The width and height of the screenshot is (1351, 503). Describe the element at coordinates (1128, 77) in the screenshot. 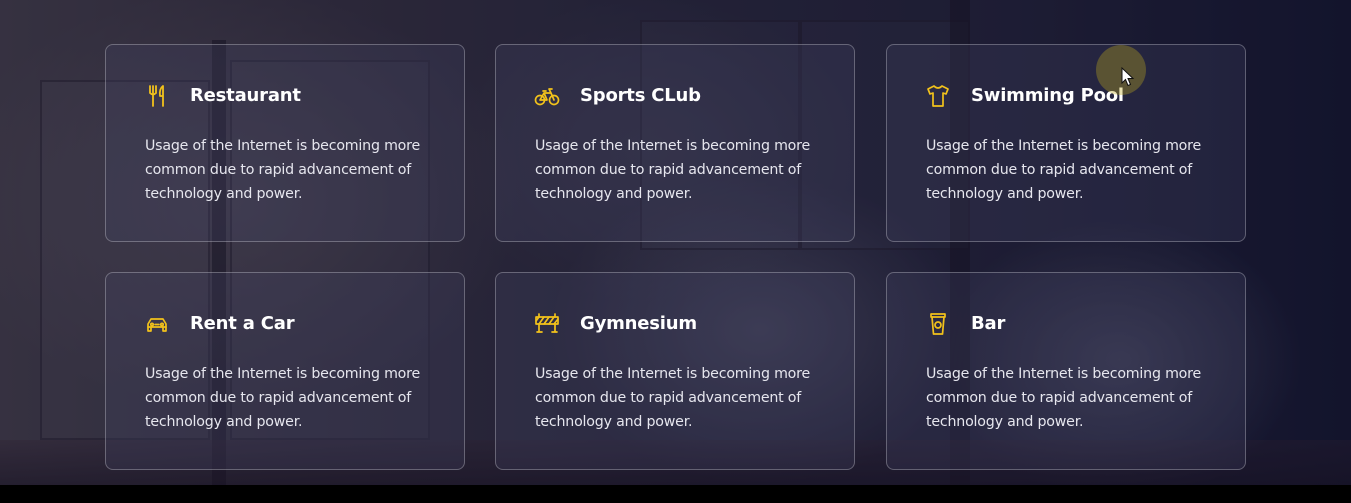

I see `mouse-cursor-icon` at that location.